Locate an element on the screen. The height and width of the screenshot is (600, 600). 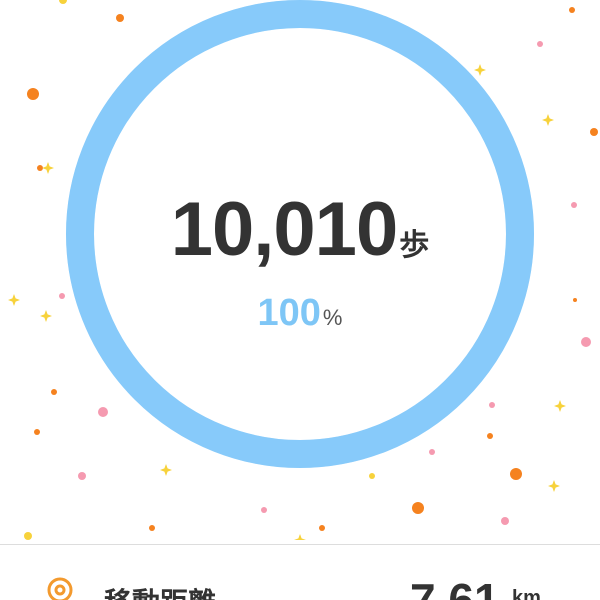
location-pin-icon is located at coordinates (60, 588).